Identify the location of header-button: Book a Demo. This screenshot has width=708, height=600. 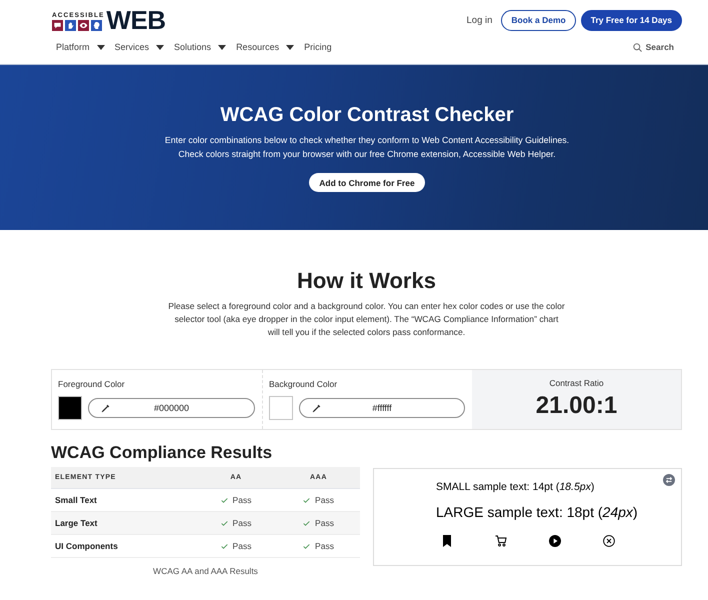
(538, 20).